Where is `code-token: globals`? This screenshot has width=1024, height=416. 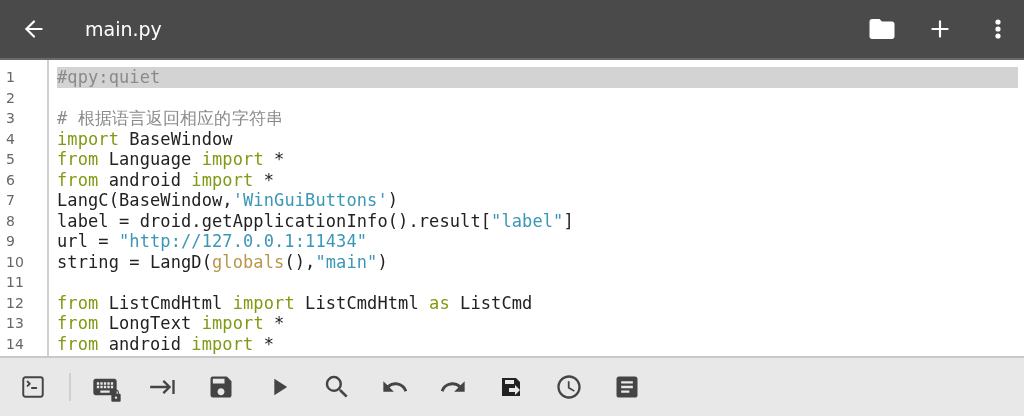
code-token: globals is located at coordinates (248, 261).